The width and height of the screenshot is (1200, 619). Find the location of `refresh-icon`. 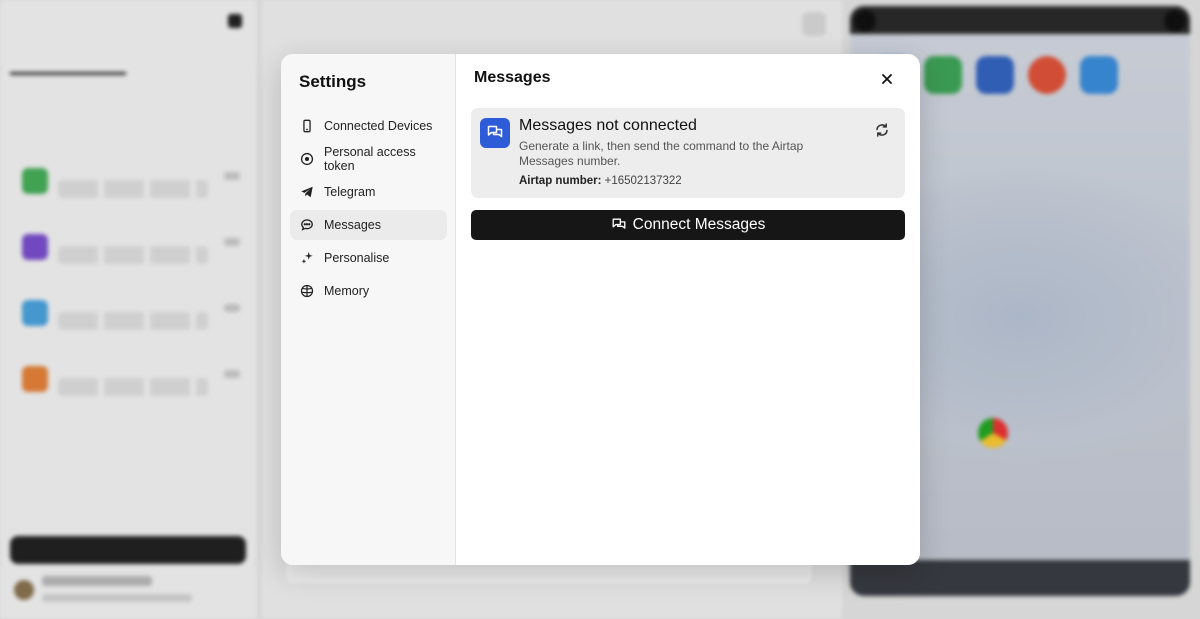

refresh-icon is located at coordinates (882, 130).